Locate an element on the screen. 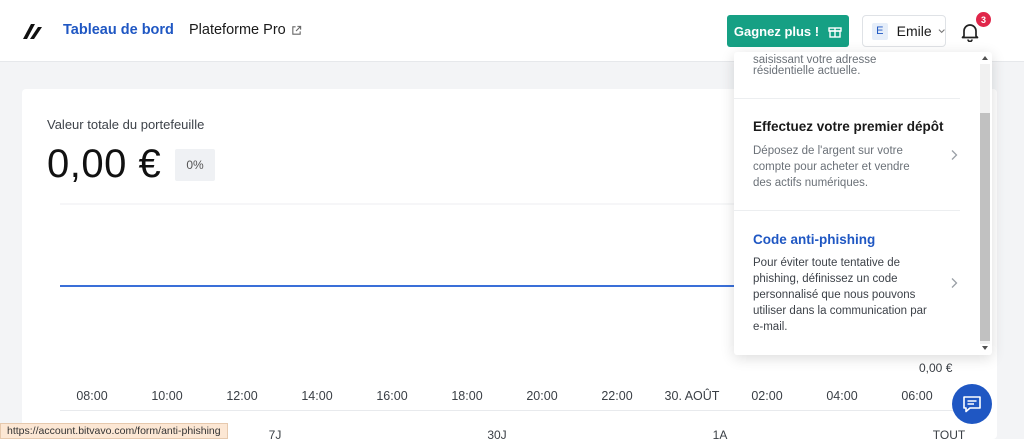 Image resolution: width=1024 pixels, height=439 pixels. user-name: Emile is located at coordinates (914, 31).